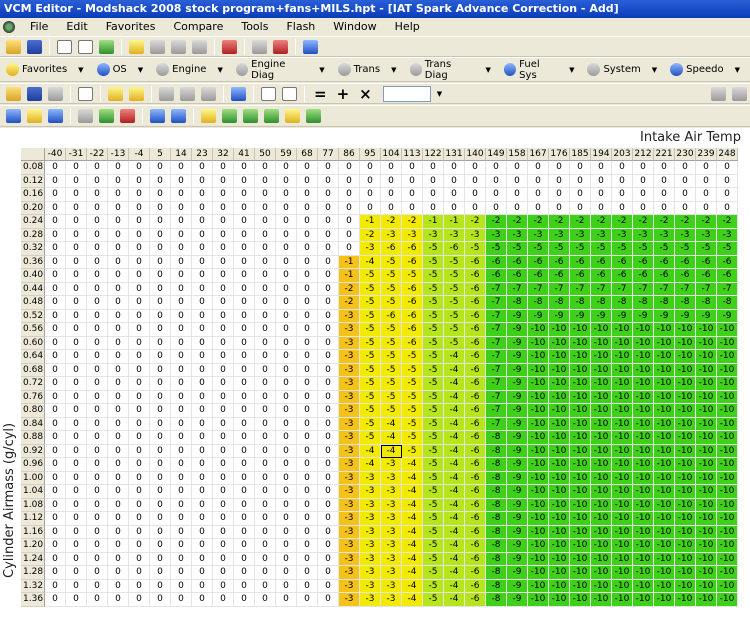 This screenshot has height=626, width=750. I want to click on grid-icon, so click(13, 116).